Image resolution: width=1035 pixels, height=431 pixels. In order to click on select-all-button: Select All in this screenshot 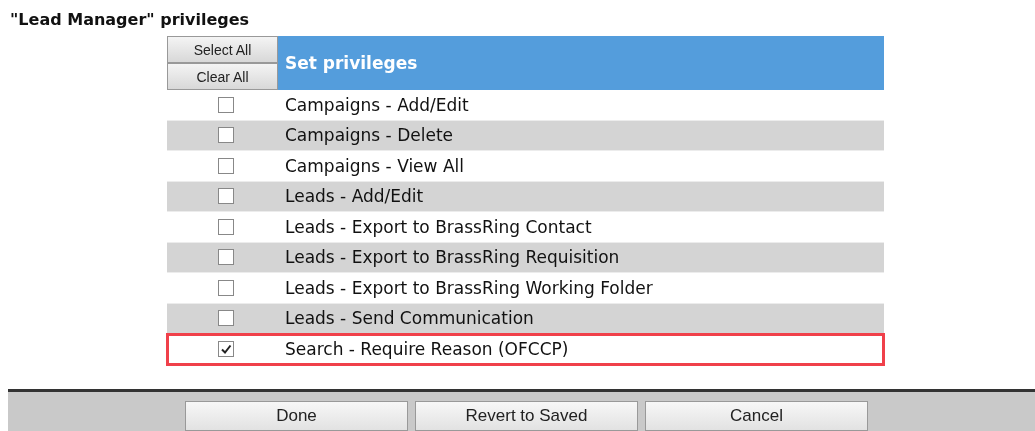, I will do `click(222, 49)`.